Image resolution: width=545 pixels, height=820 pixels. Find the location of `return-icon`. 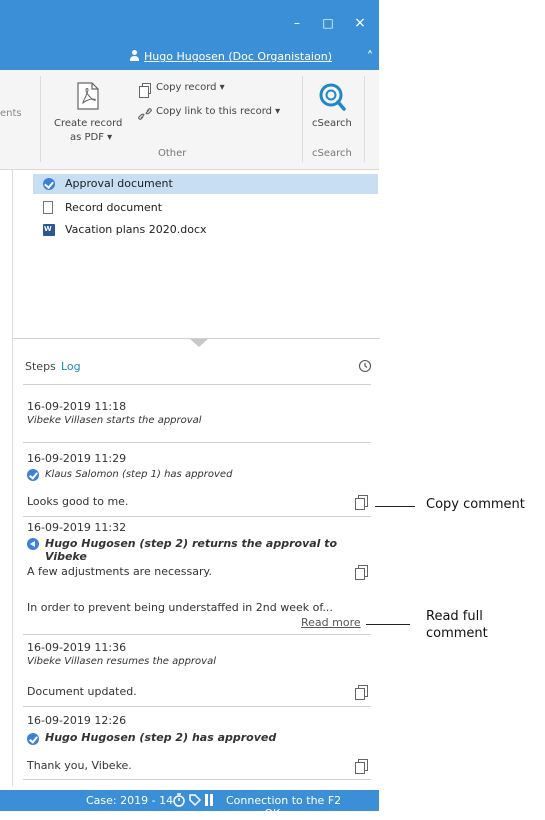

return-icon is located at coordinates (33, 544).